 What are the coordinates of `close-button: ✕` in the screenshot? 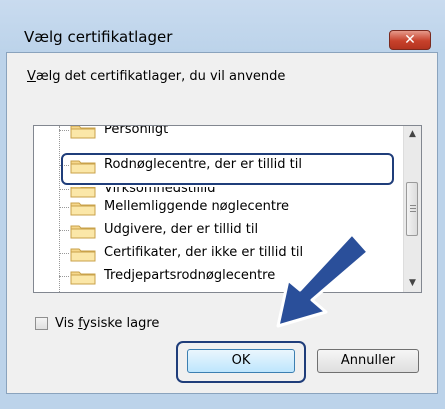 It's located at (410, 40).